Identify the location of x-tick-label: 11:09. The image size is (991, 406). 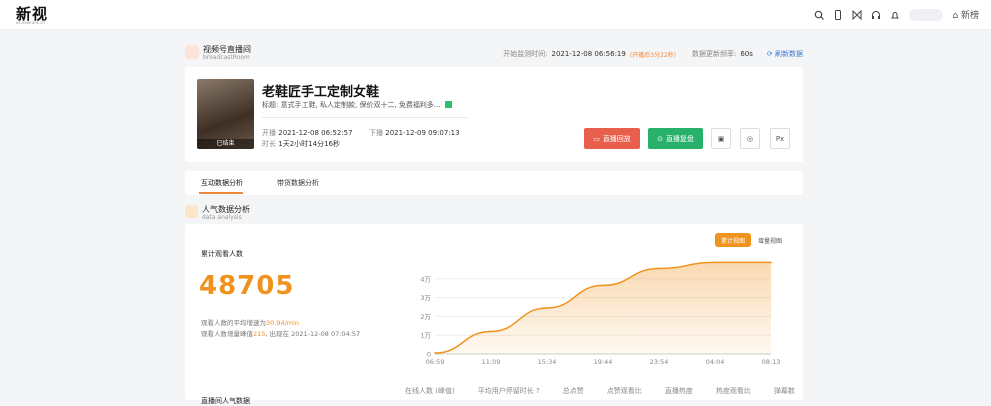
(491, 362).